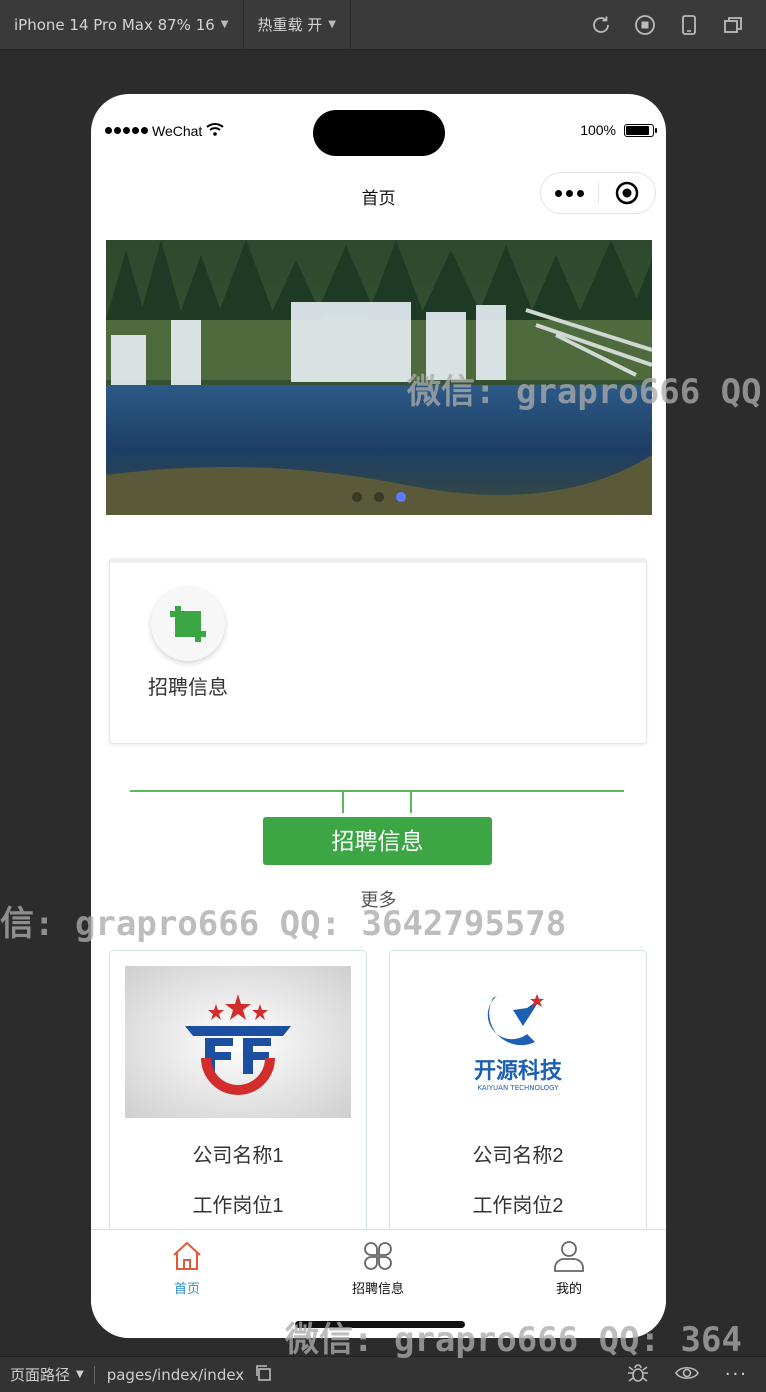  What do you see at coordinates (188, 688) in the screenshot?
I see `menu-item-label: 招聘信息` at bounding box center [188, 688].